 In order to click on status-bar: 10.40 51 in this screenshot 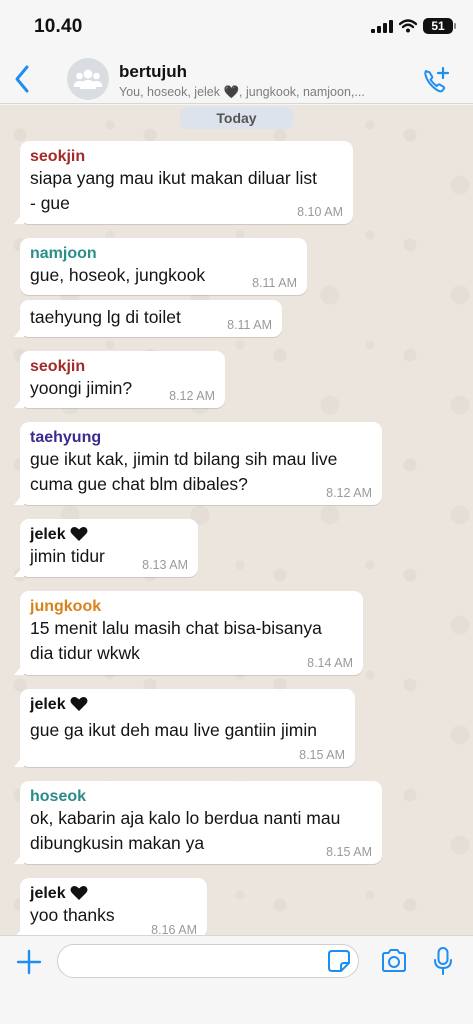, I will do `click(236, 26)`.